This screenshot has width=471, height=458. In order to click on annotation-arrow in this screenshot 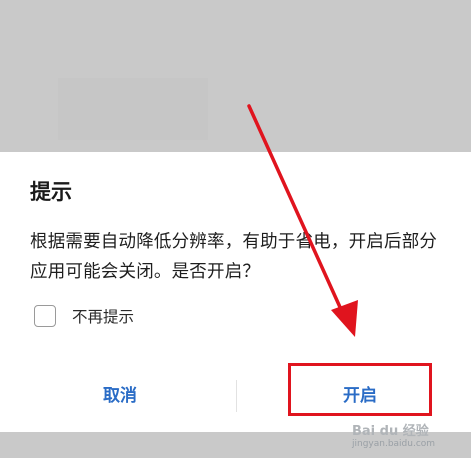, I will do `click(302, 220)`.